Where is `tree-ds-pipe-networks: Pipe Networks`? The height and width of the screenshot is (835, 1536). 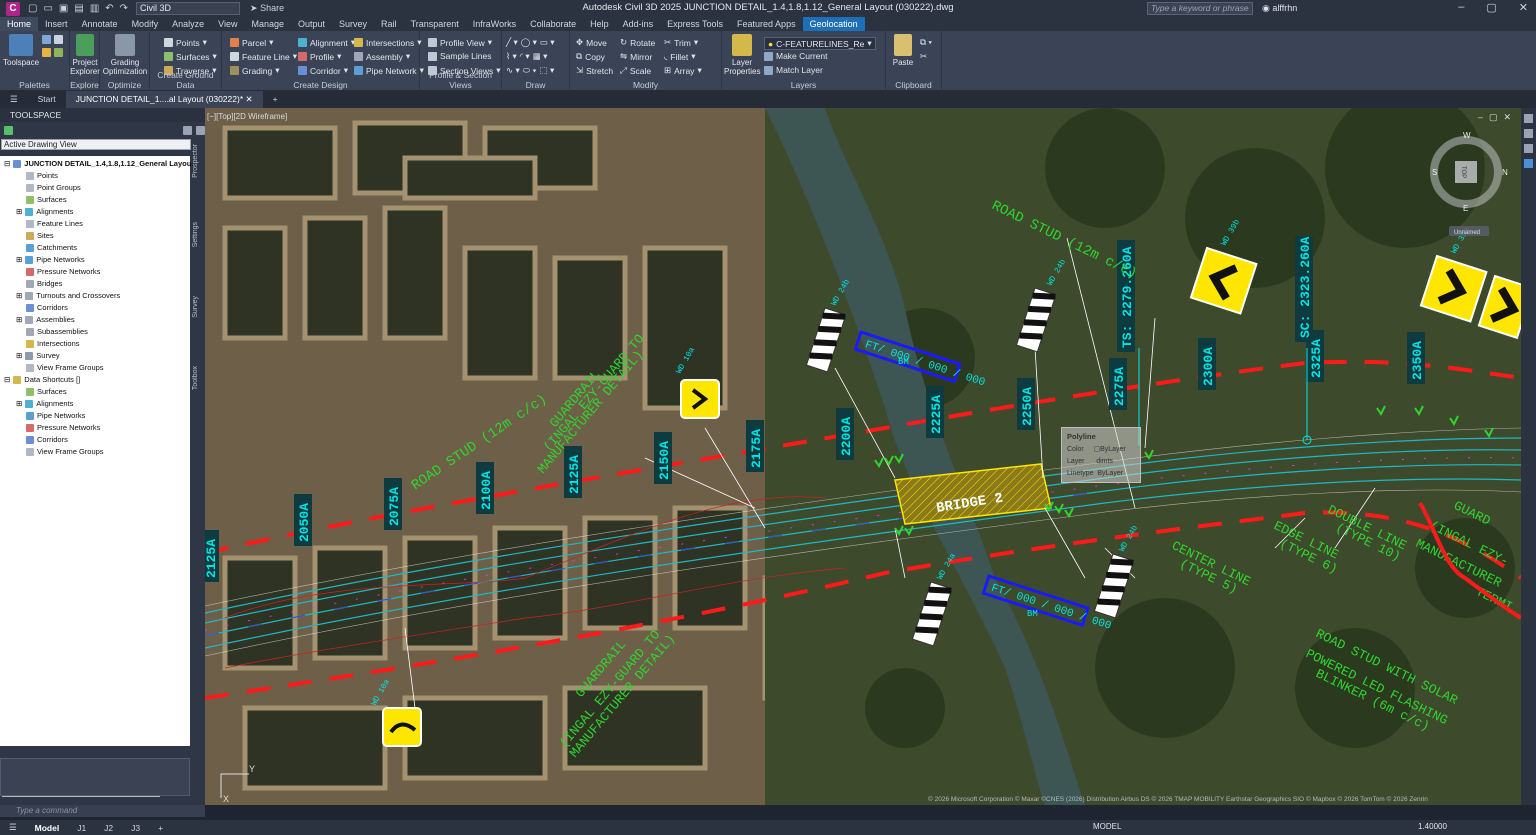 tree-ds-pipe-networks: Pipe Networks is located at coordinates (55, 415).